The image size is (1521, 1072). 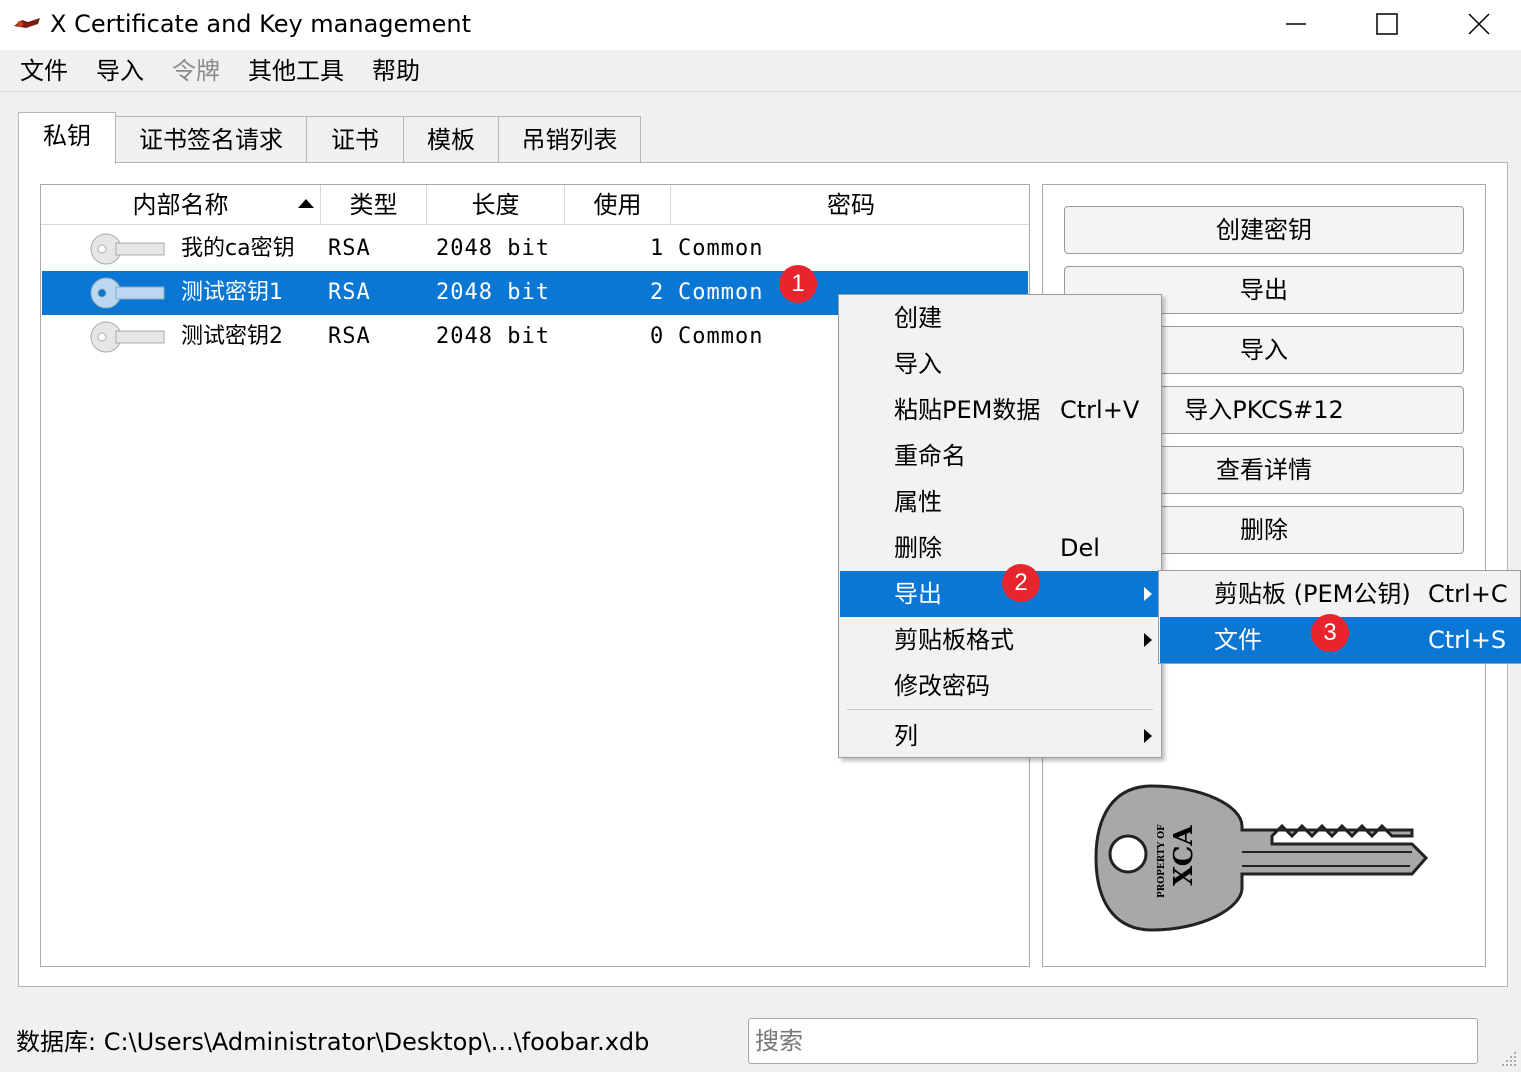 What do you see at coordinates (1162, 861) in the screenshot?
I see `key-text-property-of: PROPERTY OF` at bounding box center [1162, 861].